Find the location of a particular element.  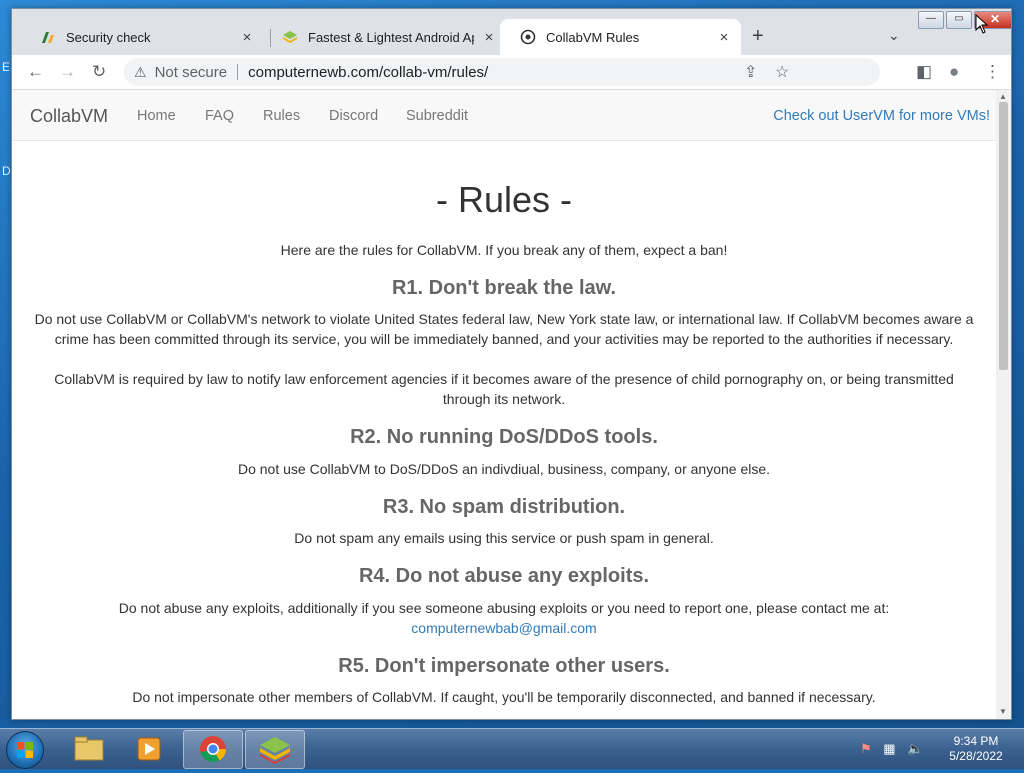

taskbar-explorer is located at coordinates (89, 748).